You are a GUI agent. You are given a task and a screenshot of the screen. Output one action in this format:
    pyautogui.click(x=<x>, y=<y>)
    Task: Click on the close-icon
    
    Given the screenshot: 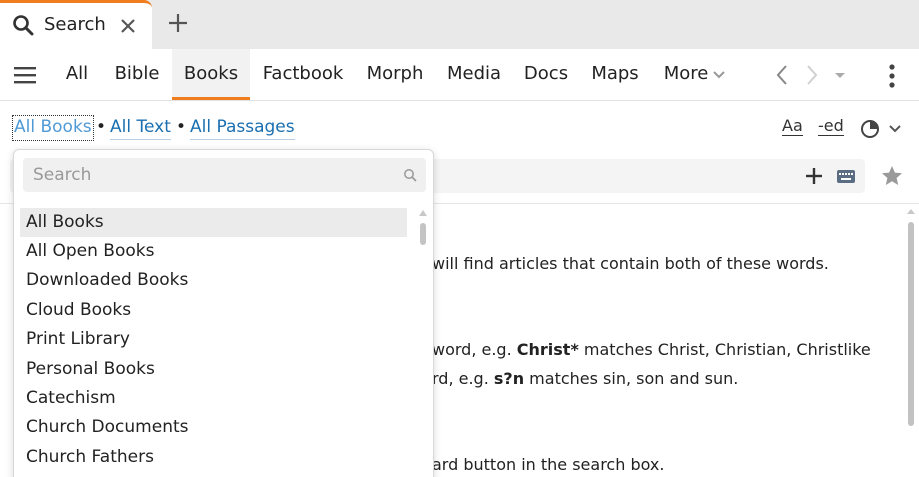 What is the action you would take?
    pyautogui.click(x=128, y=25)
    